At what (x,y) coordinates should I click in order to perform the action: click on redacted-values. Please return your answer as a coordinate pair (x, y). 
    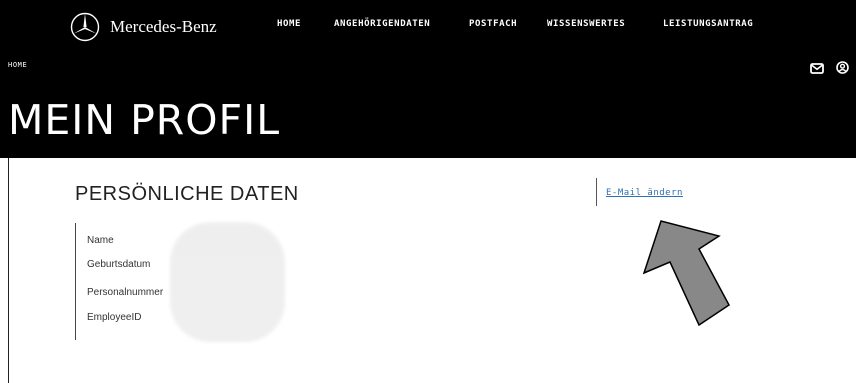
    Looking at the image, I should click on (227, 282).